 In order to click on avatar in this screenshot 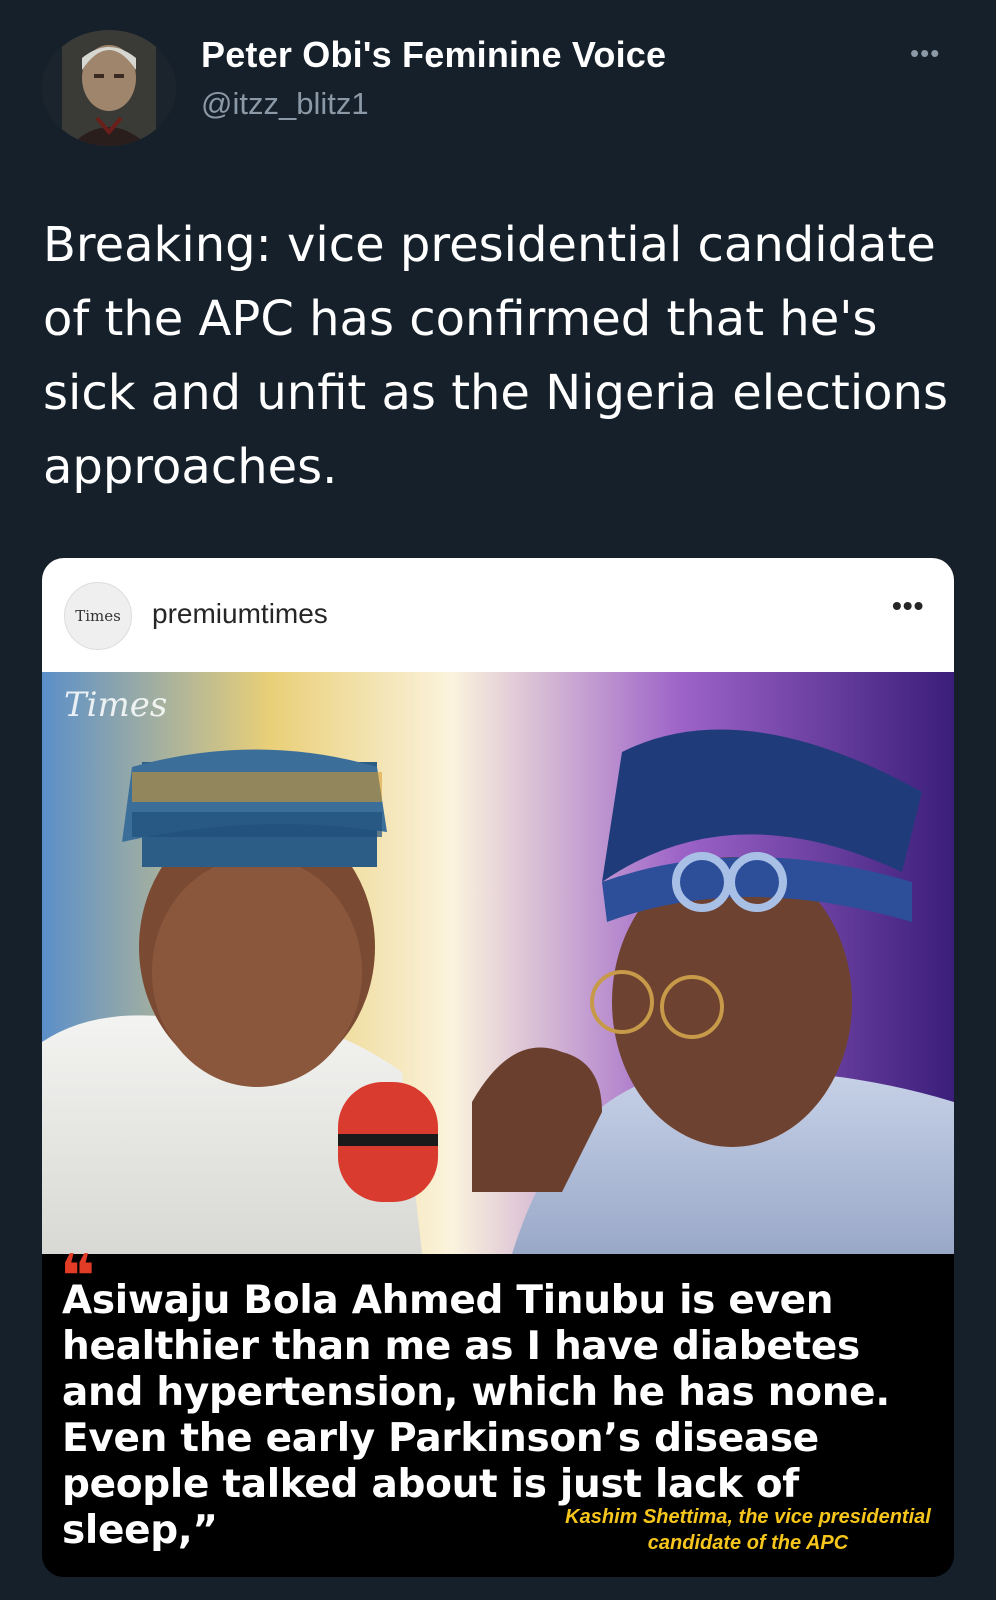, I will do `click(109, 88)`.